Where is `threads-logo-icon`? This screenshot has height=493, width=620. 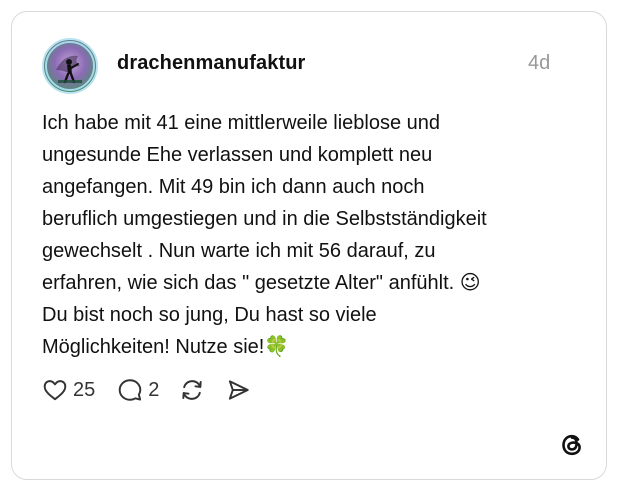 threads-logo-icon is located at coordinates (572, 445).